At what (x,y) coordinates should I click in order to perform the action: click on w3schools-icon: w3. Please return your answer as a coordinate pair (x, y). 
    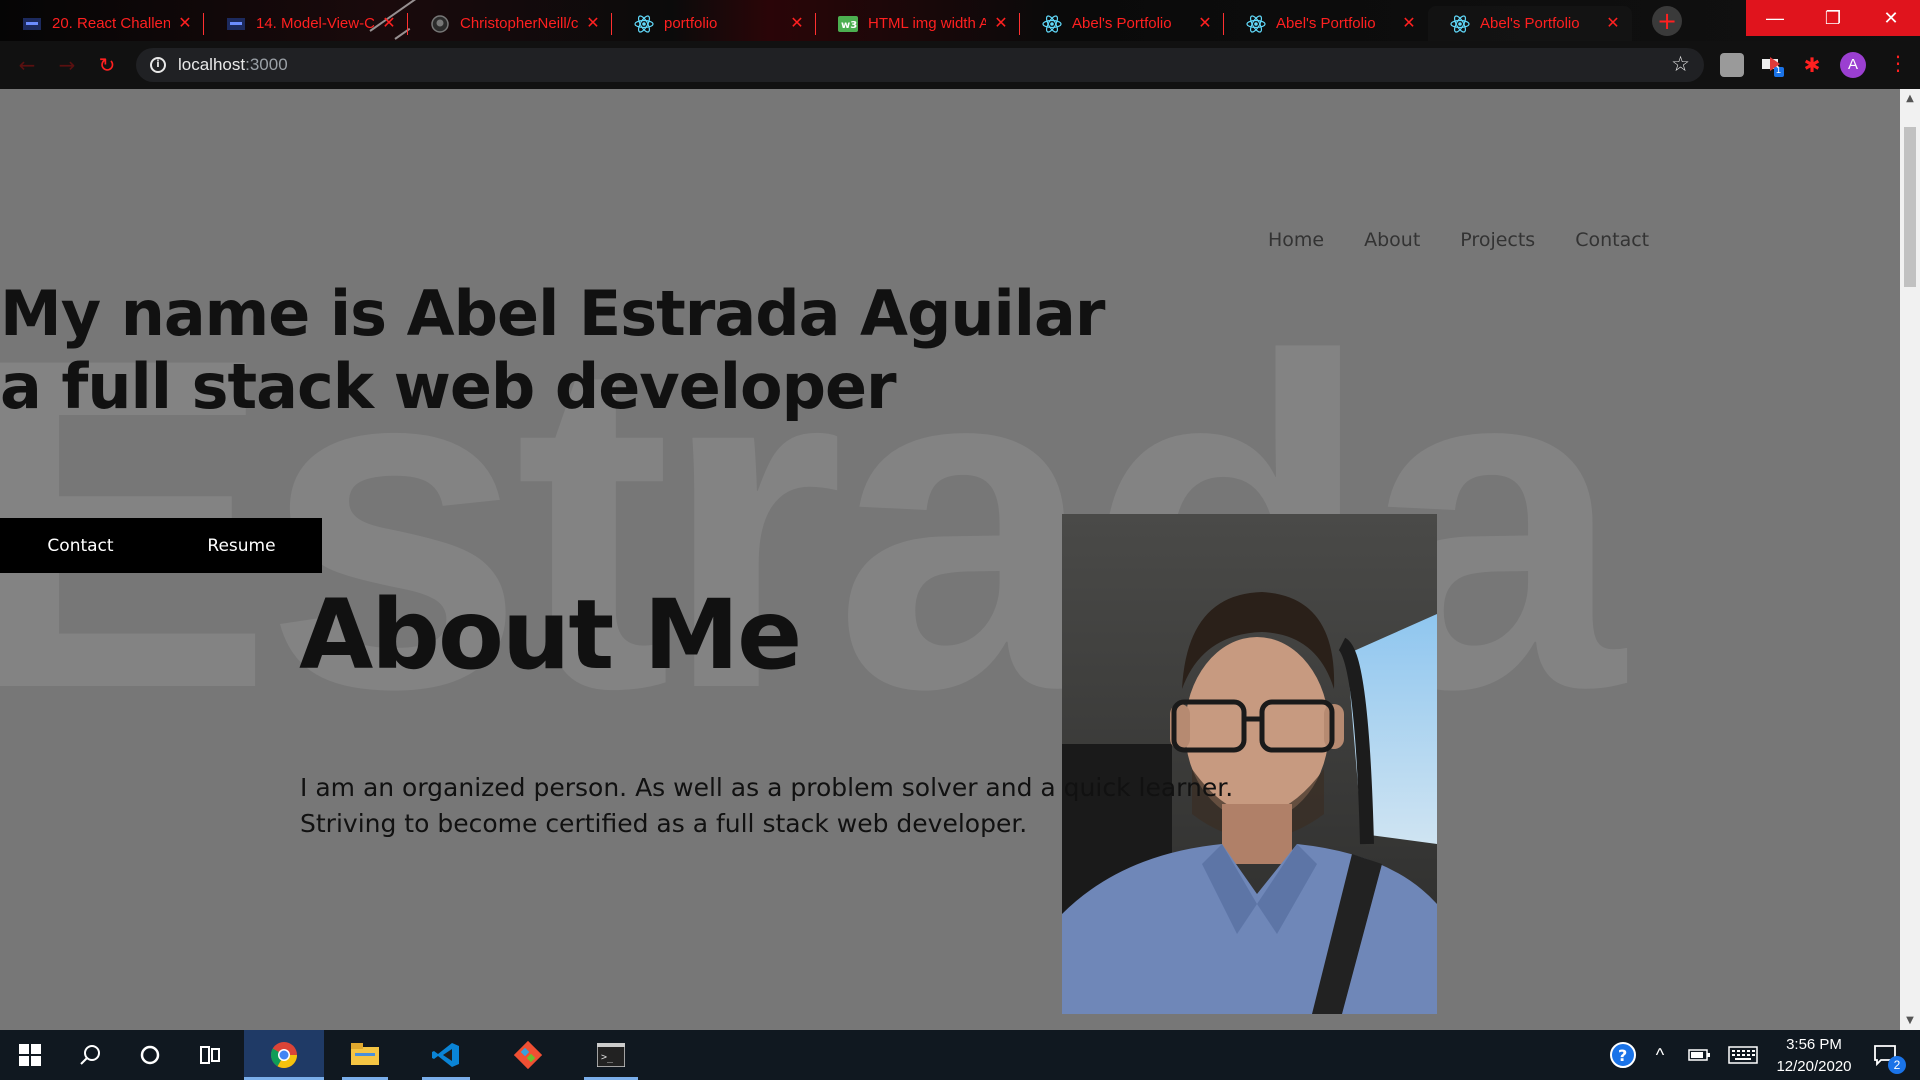
    Looking at the image, I should click on (848, 24).